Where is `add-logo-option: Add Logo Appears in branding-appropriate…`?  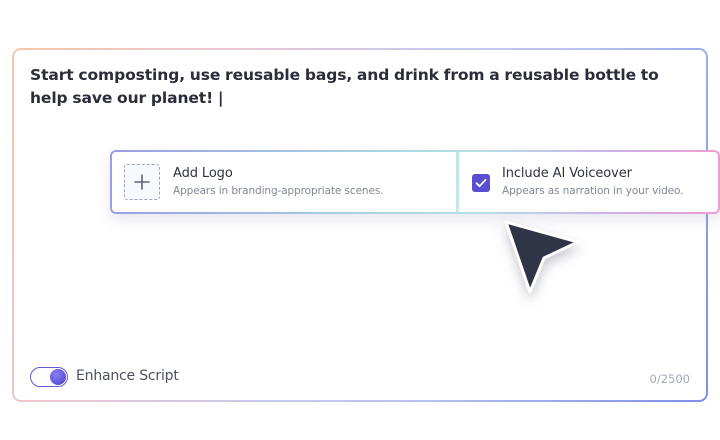 add-logo-option: Add Logo Appears in branding-appropriate… is located at coordinates (284, 182).